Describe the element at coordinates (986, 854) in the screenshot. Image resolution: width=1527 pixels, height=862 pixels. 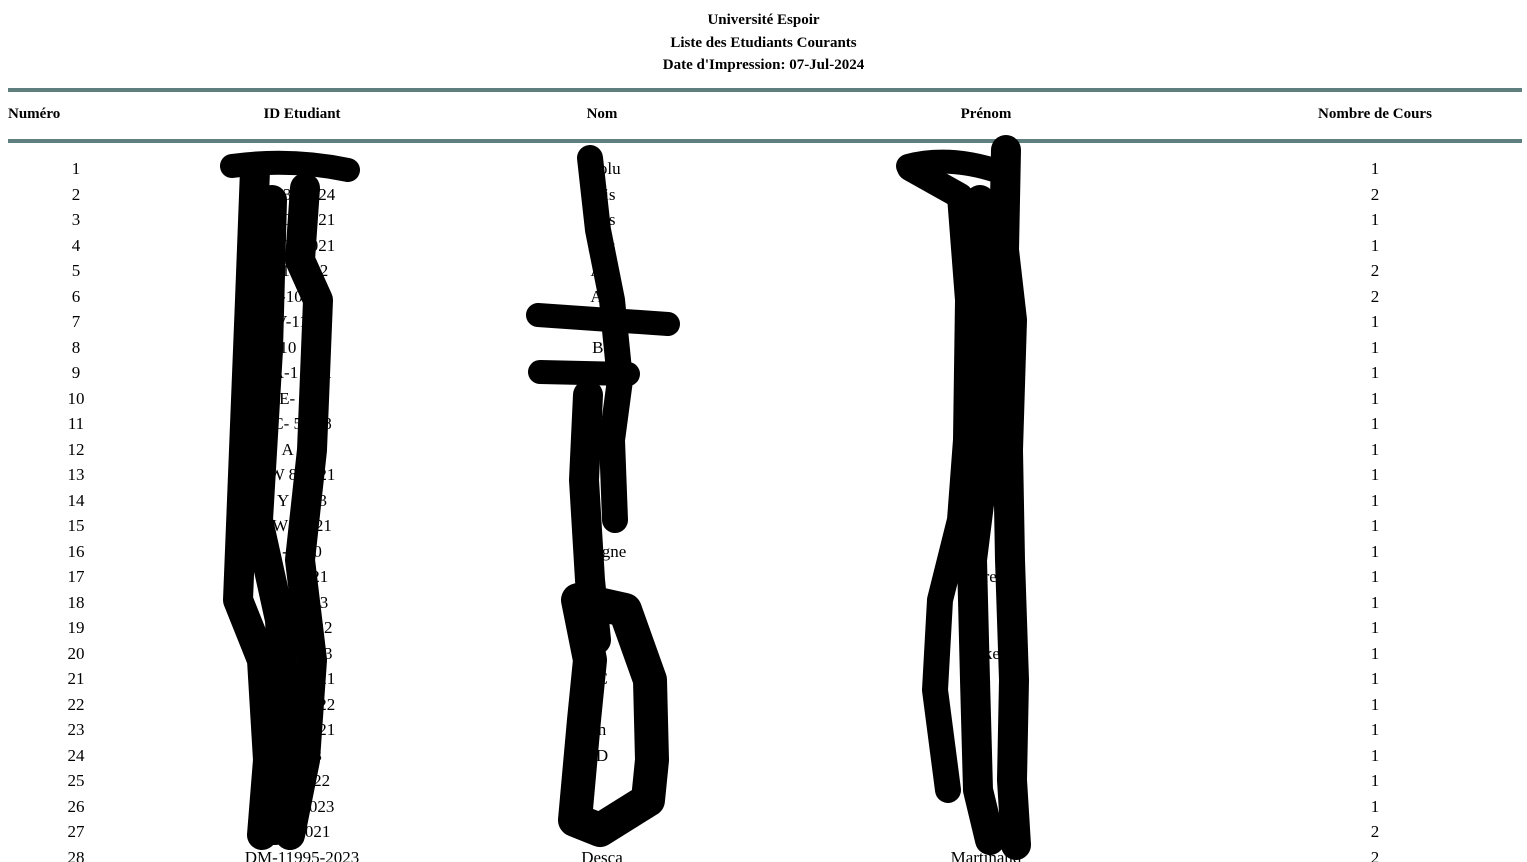
I see `cell-prenom: Martinaud` at that location.